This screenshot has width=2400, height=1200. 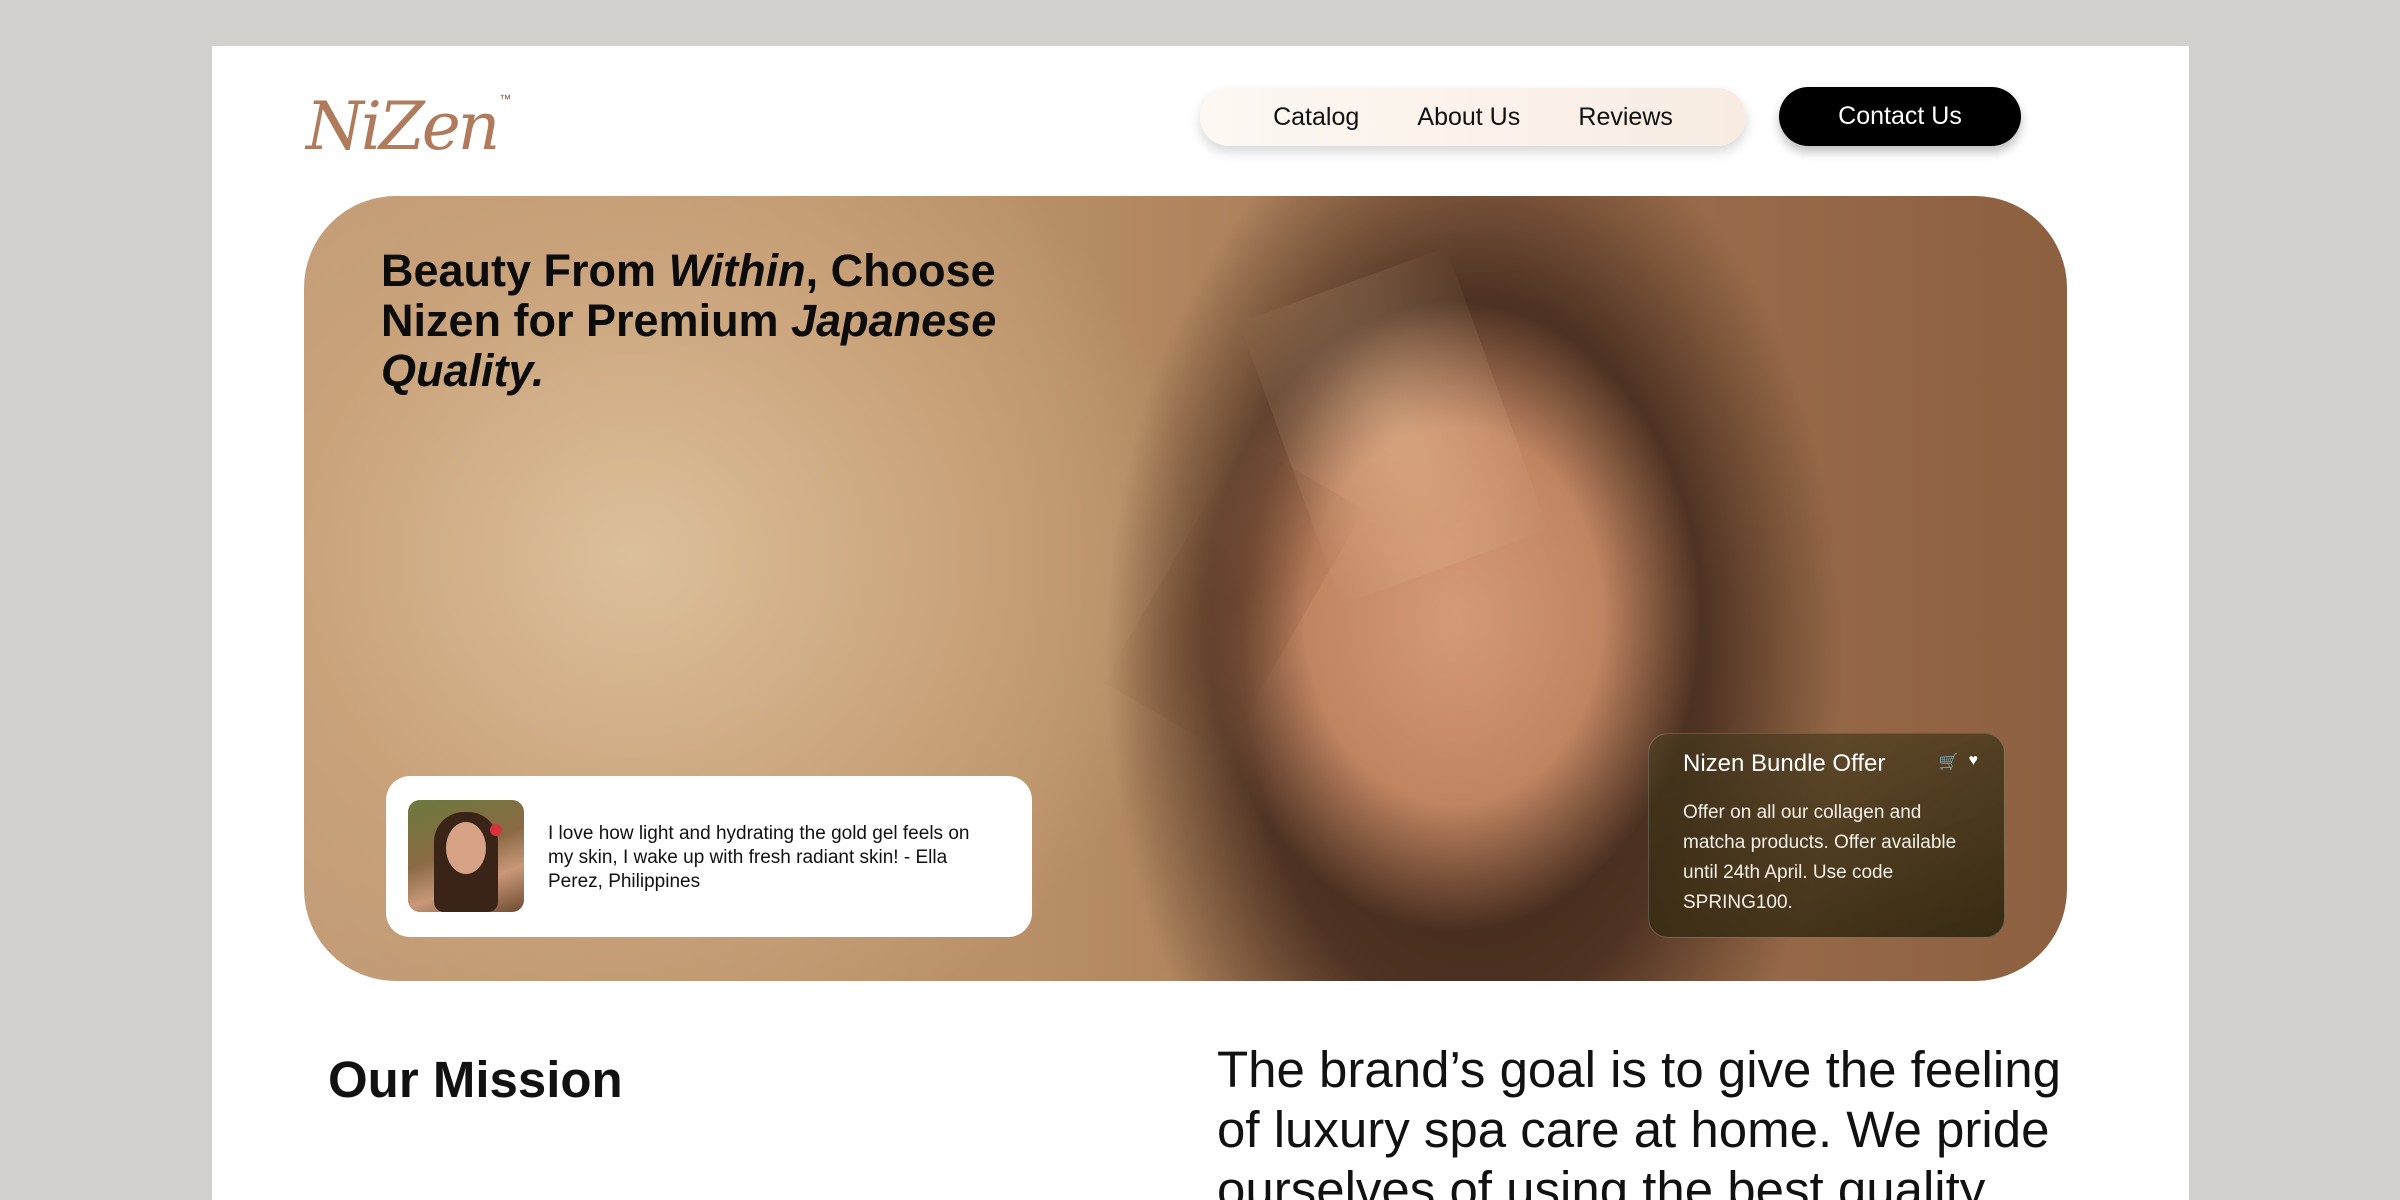 I want to click on headline-part1: Beauty From, so click(x=525, y=270).